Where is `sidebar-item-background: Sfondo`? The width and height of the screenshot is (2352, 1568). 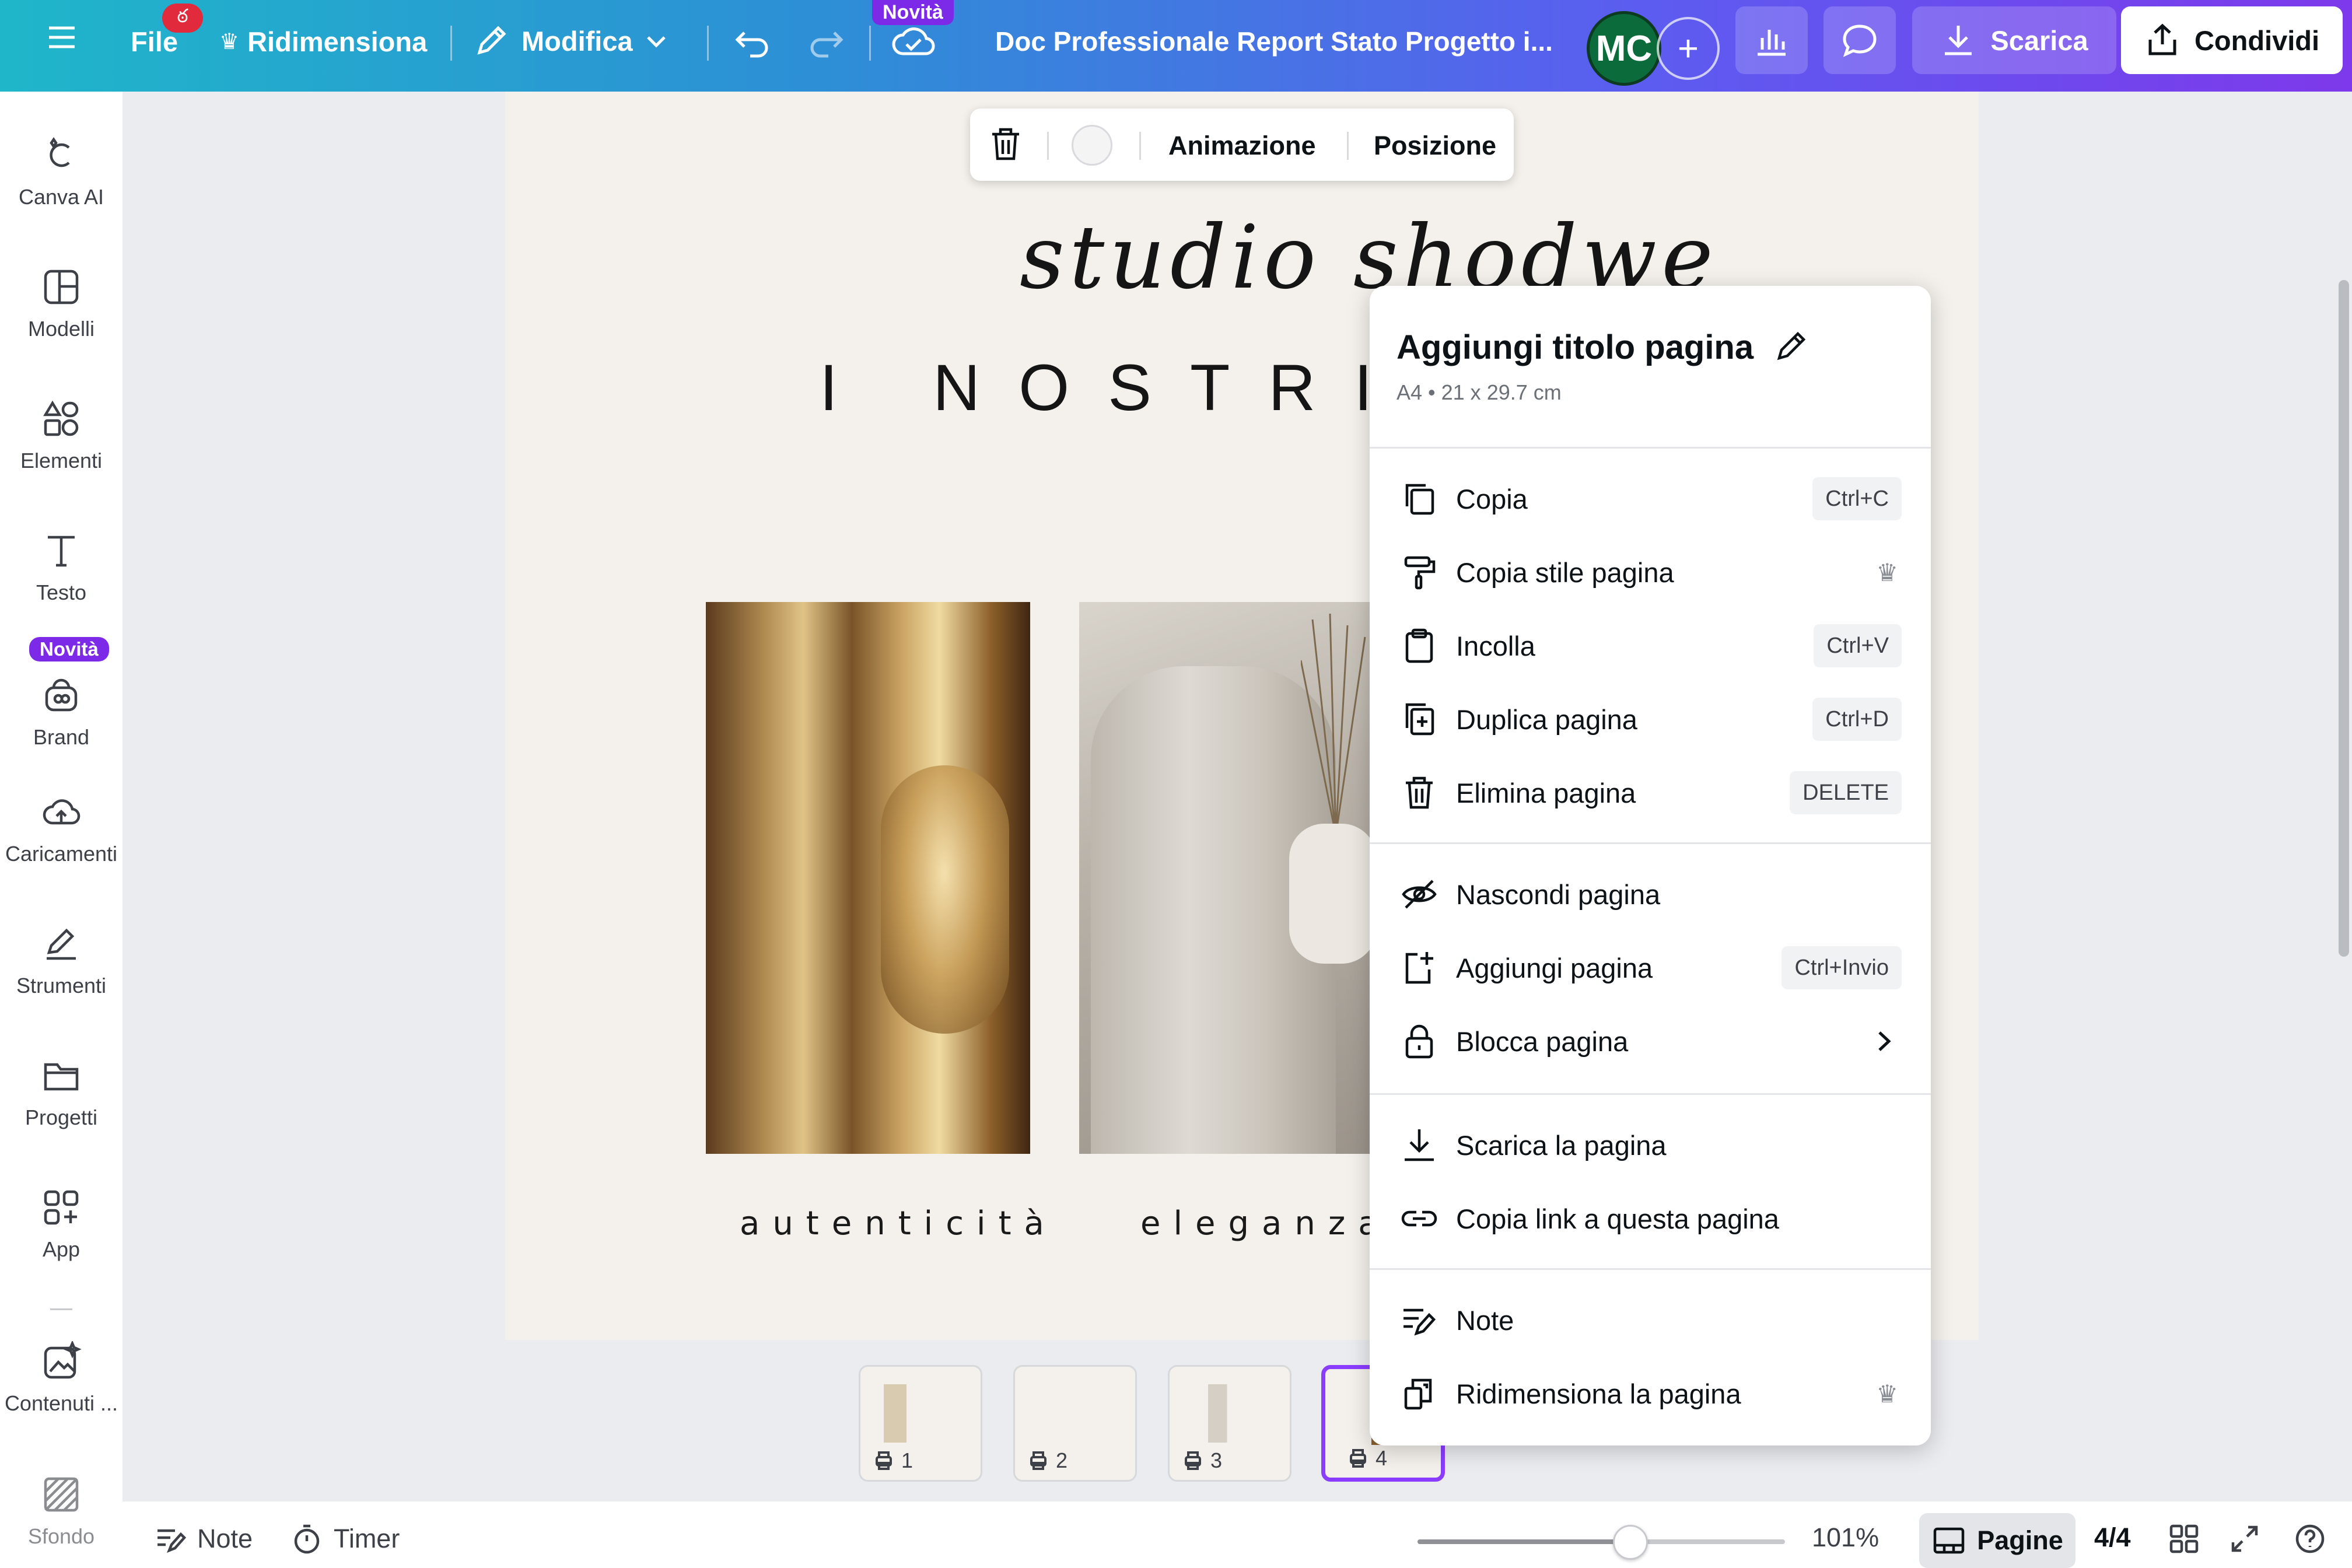 sidebar-item-background: Sfondo is located at coordinates (61, 1511).